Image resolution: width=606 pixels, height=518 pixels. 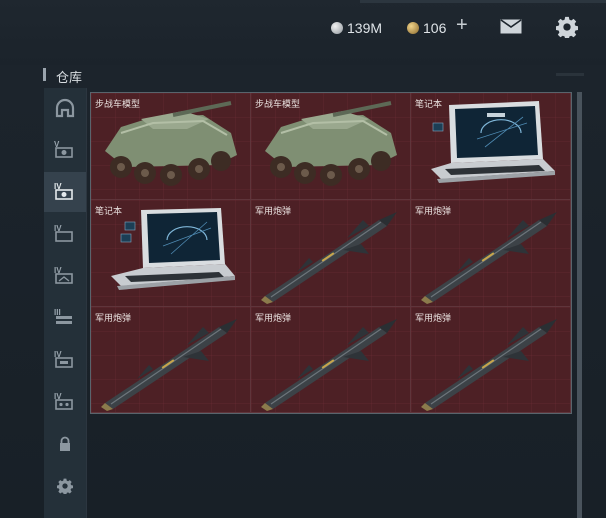 I want to click on mail-icon, so click(x=511, y=26).